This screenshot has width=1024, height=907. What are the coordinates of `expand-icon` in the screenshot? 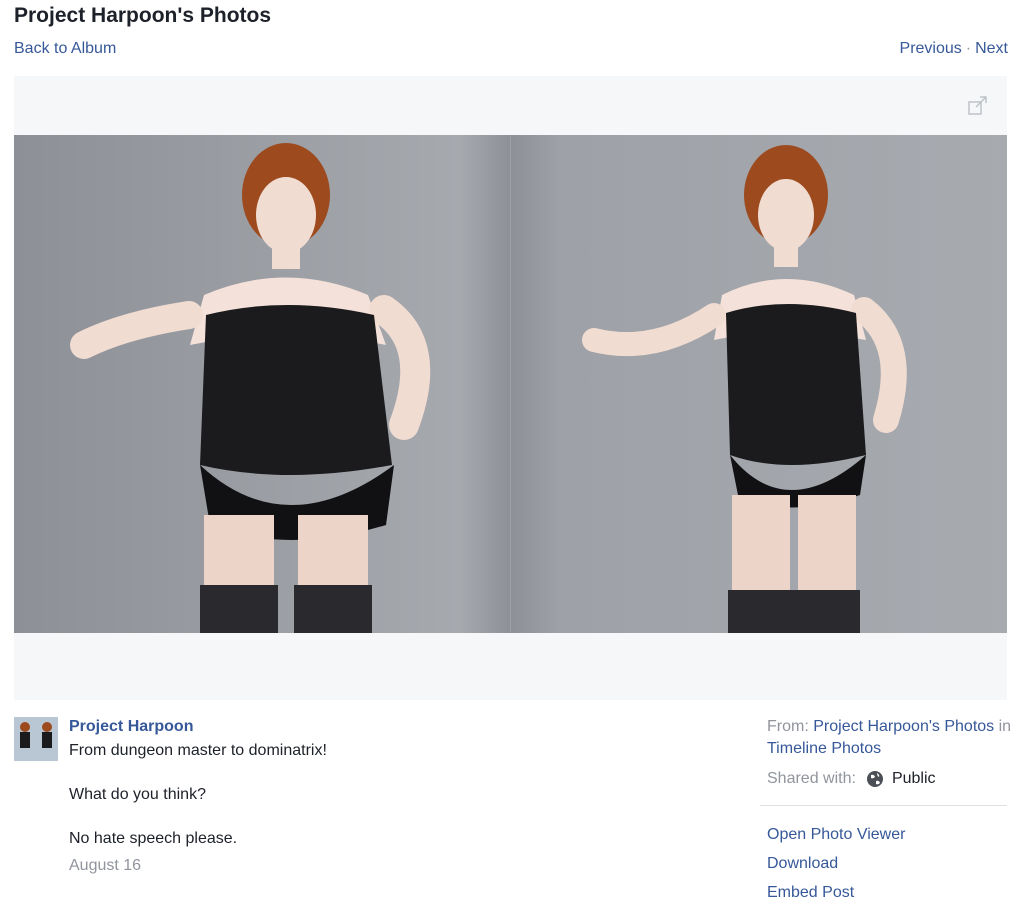 It's located at (978, 105).